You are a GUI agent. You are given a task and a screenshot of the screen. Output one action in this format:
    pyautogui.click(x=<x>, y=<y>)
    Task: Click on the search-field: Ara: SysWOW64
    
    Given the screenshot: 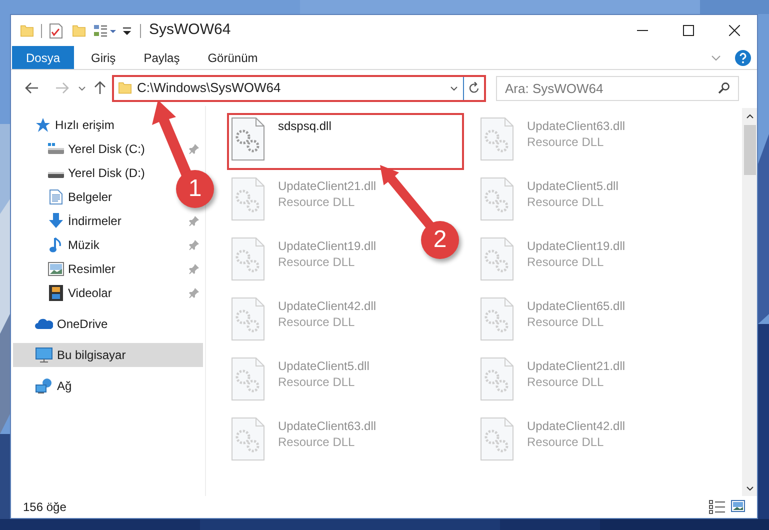 What is the action you would take?
    pyautogui.click(x=617, y=88)
    